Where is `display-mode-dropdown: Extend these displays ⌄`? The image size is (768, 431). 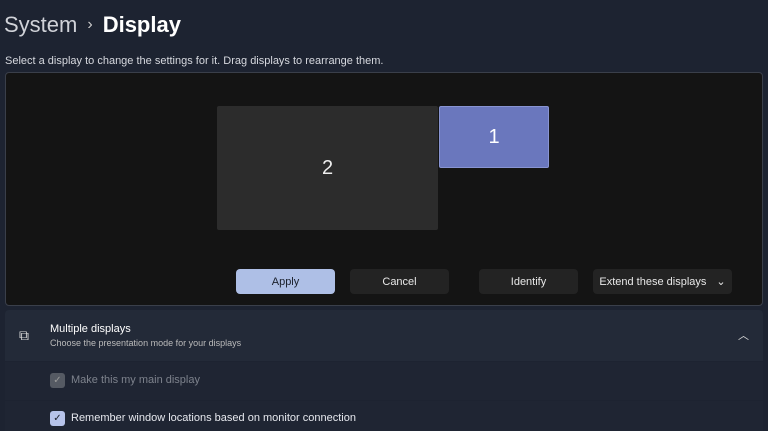
display-mode-dropdown: Extend these displays ⌄ is located at coordinates (662, 281).